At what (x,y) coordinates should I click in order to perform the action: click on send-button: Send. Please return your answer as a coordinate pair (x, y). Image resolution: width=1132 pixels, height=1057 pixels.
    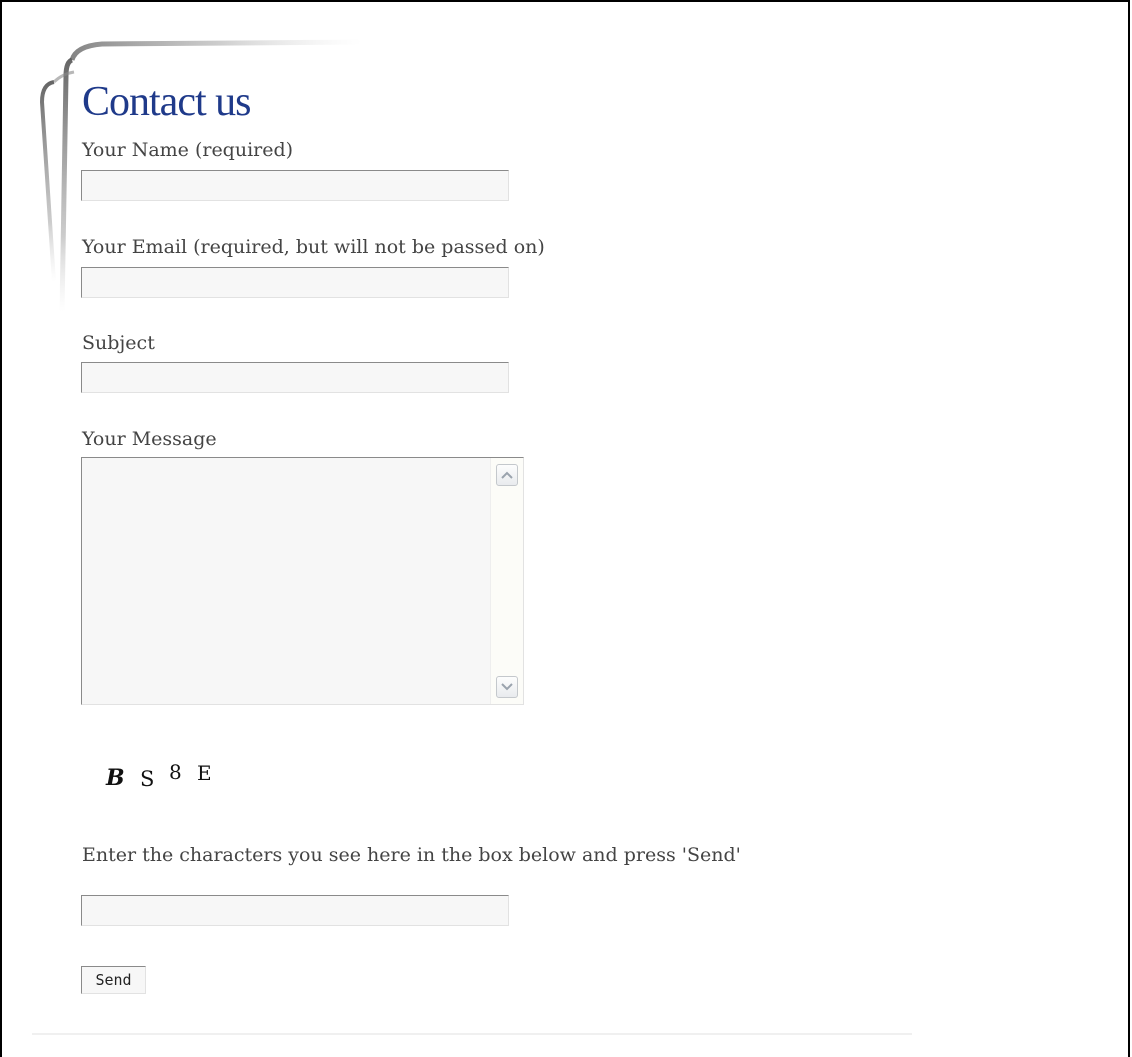
    Looking at the image, I should click on (113, 980).